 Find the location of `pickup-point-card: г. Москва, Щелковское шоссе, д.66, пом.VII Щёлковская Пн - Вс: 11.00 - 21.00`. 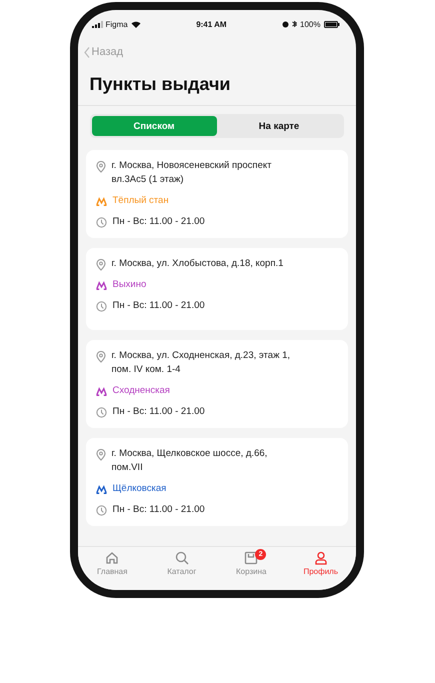

pickup-point-card: г. Москва, Щелковское шоссе, д.66, пом.VII Щёлковская Пн - Вс: 11.00 - 21.00 is located at coordinates (217, 482).